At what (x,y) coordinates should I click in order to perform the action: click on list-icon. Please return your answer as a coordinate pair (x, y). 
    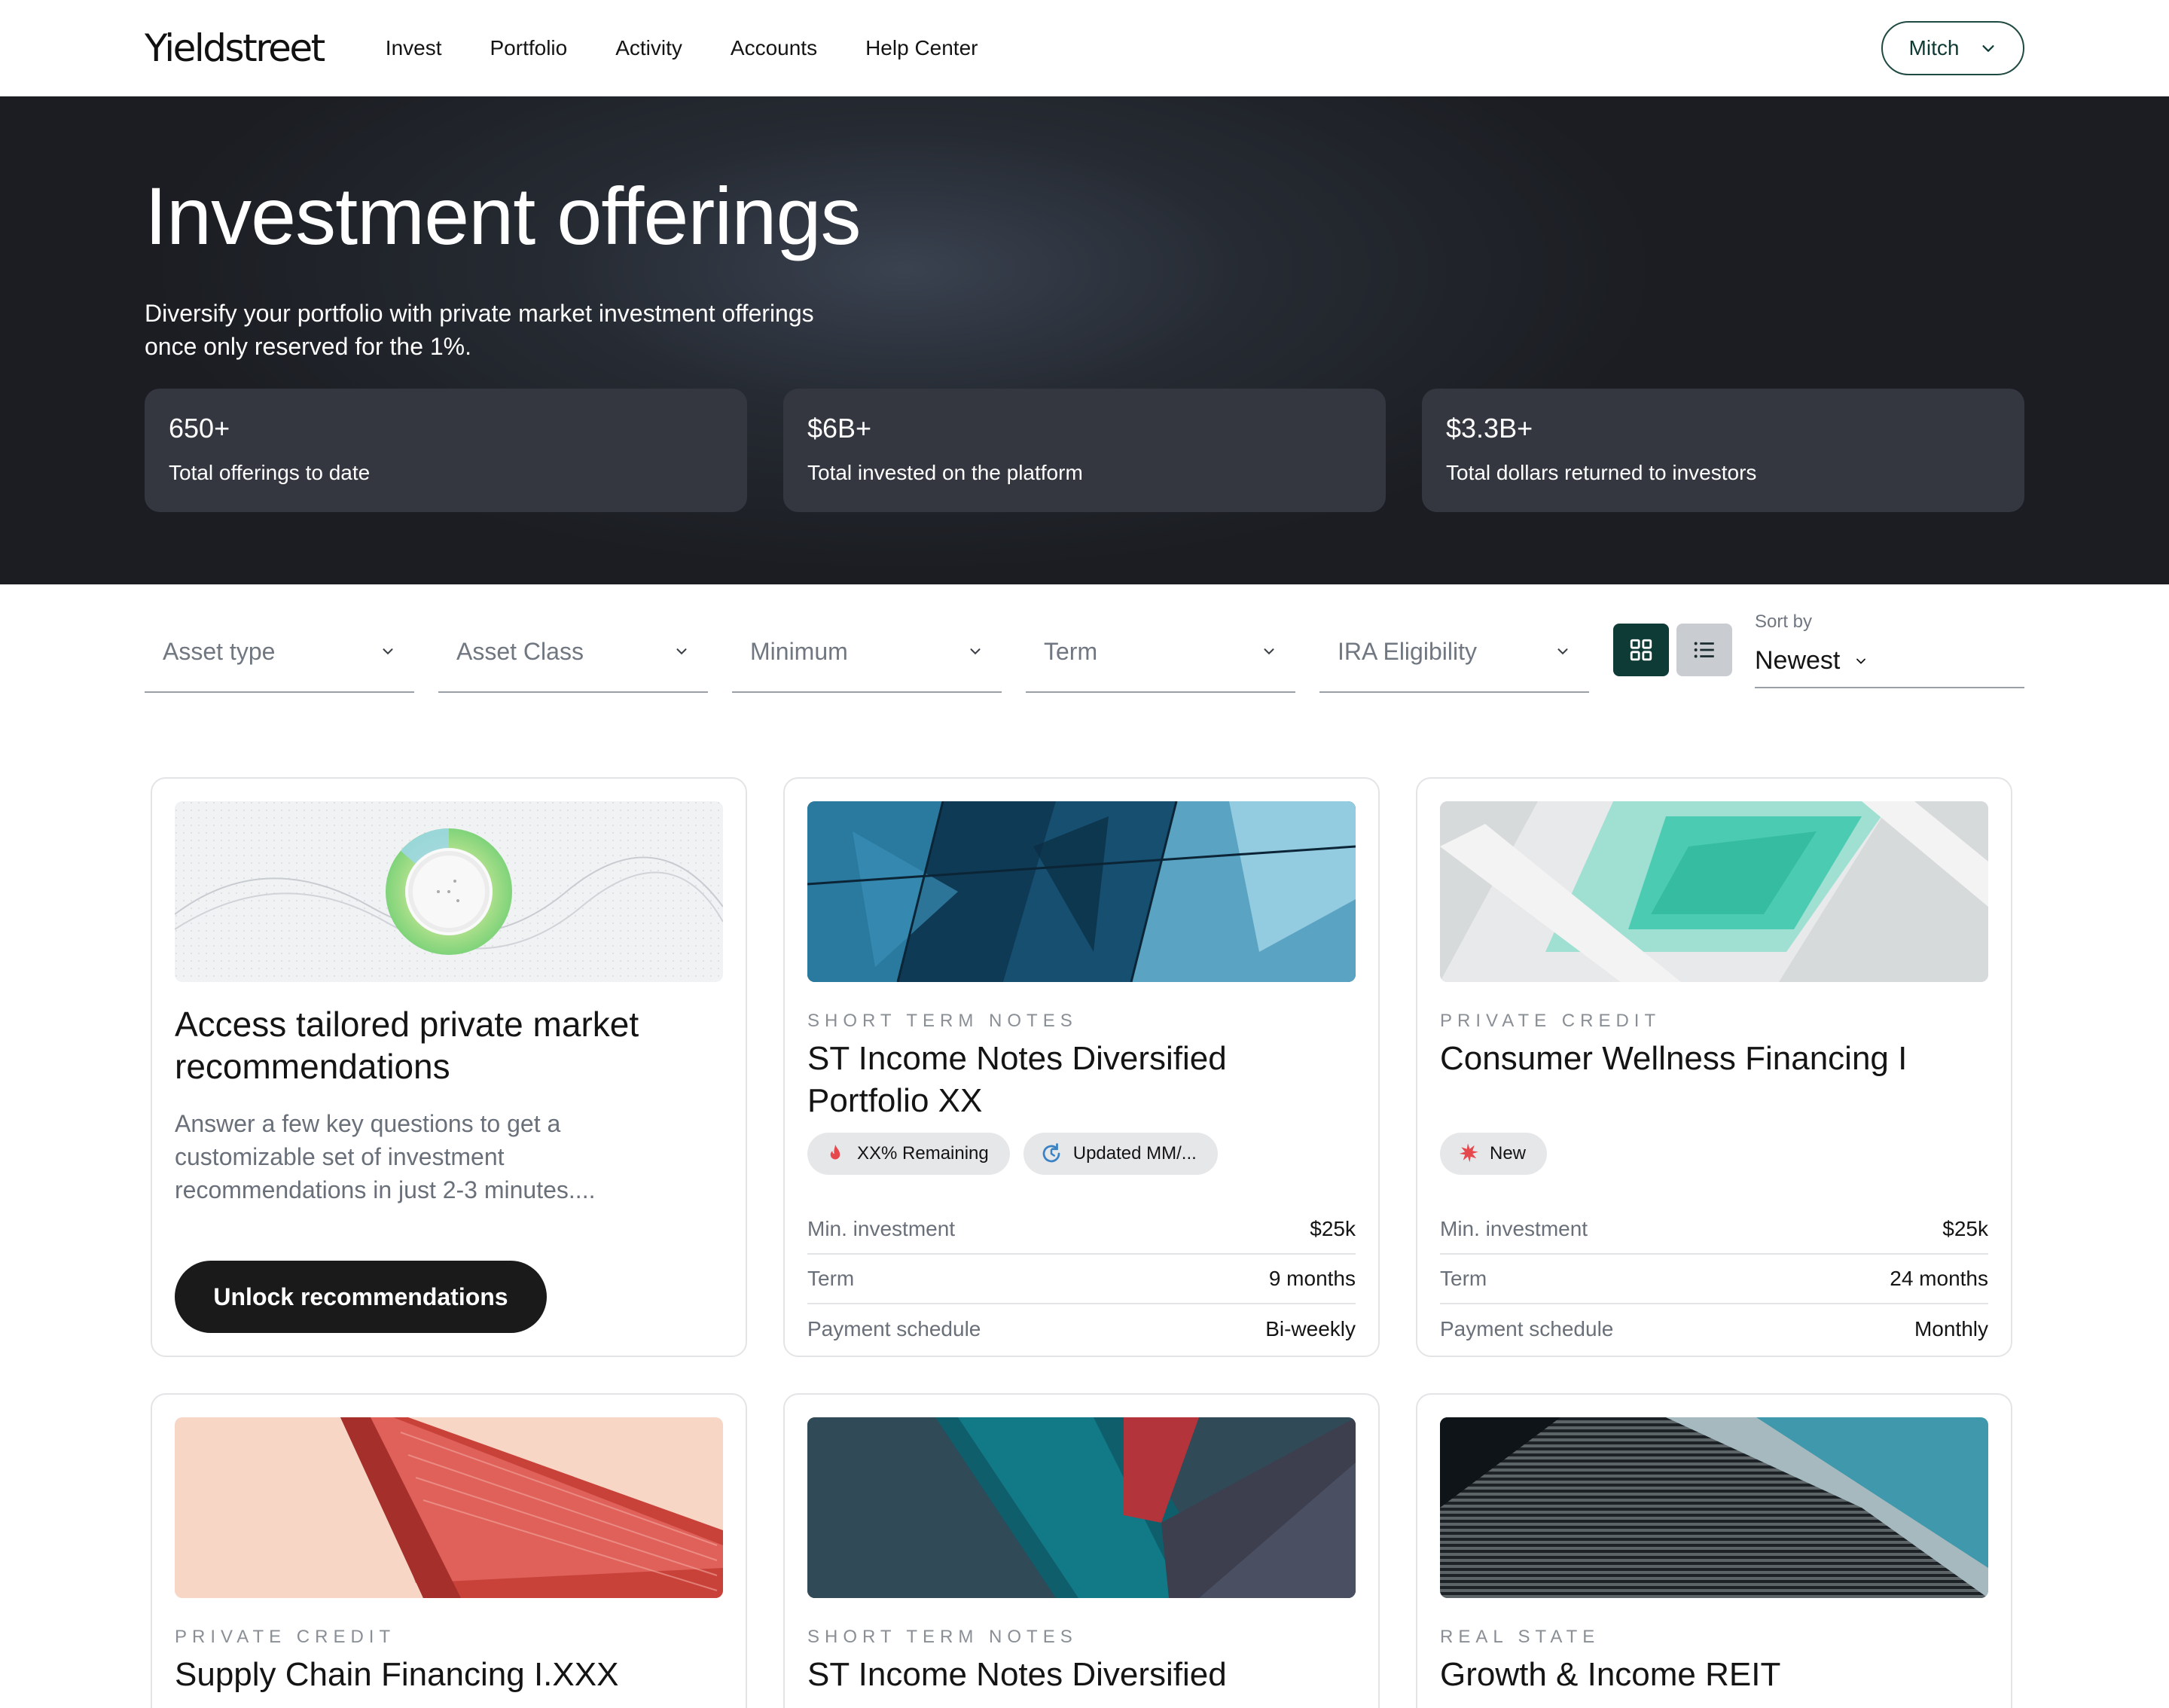
    Looking at the image, I should click on (1704, 650).